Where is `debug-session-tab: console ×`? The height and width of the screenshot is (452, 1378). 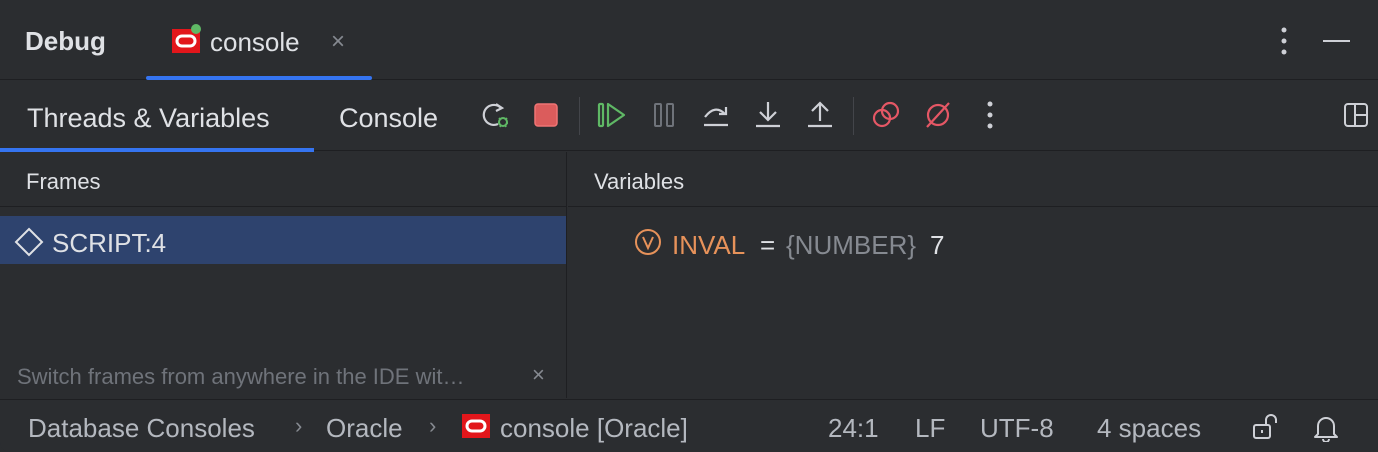 debug-session-tab: console × is located at coordinates (259, 40).